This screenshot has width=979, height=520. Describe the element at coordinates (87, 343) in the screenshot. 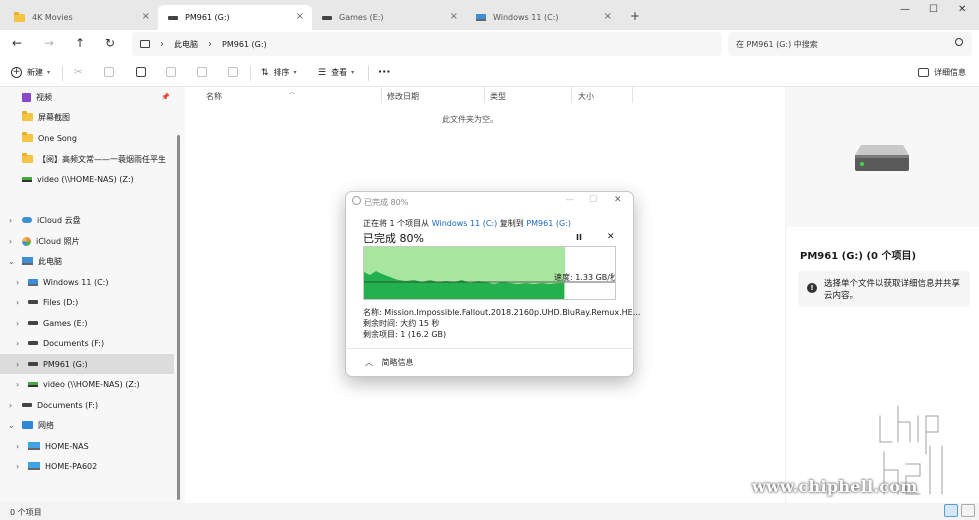

I see `sidebar-item-drive-f: › Documents (F:)` at that location.